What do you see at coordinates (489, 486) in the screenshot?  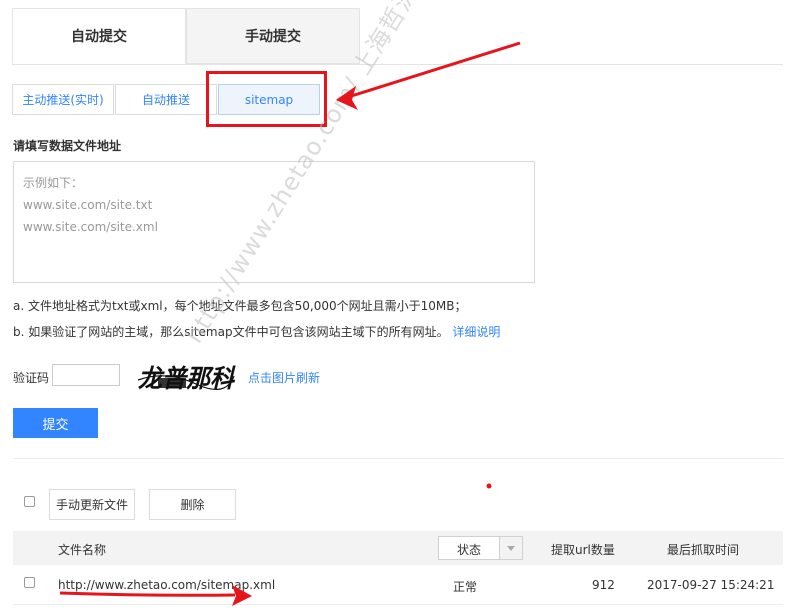 I see `annotation-dot` at bounding box center [489, 486].